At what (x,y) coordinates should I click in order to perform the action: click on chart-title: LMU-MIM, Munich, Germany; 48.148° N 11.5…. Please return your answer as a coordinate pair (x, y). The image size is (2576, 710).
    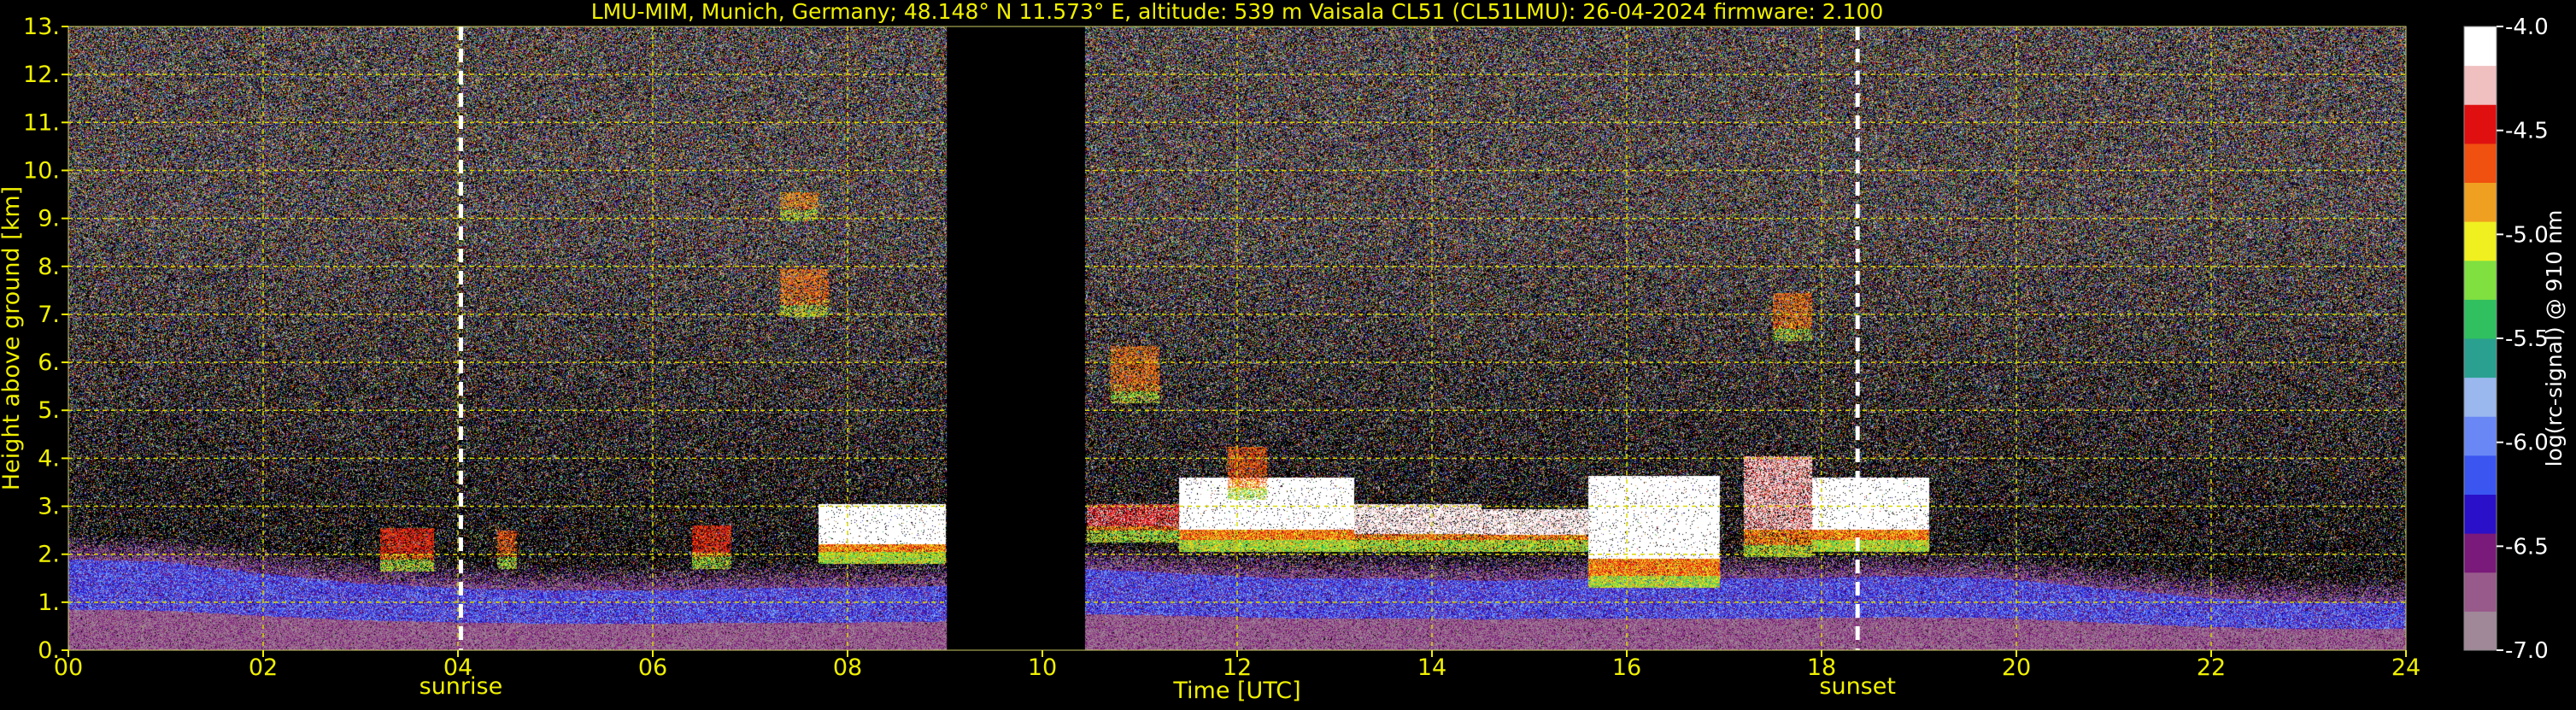
    Looking at the image, I should click on (1237, 12).